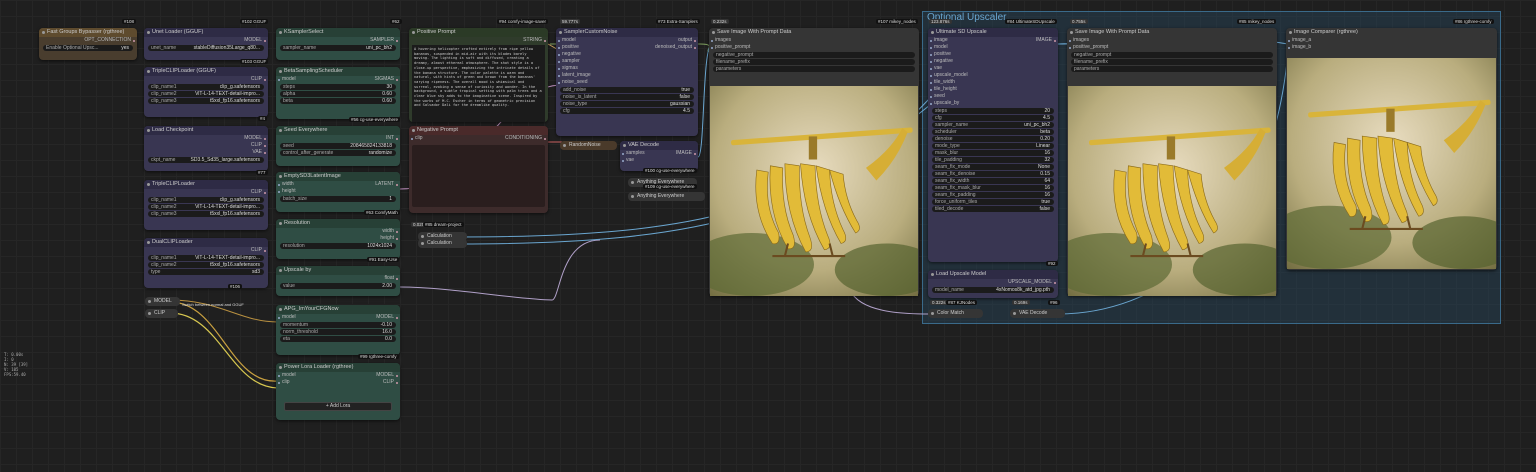 This screenshot has height=472, width=1536. I want to click on batch-size-widget: batch_size 1, so click(338, 199).